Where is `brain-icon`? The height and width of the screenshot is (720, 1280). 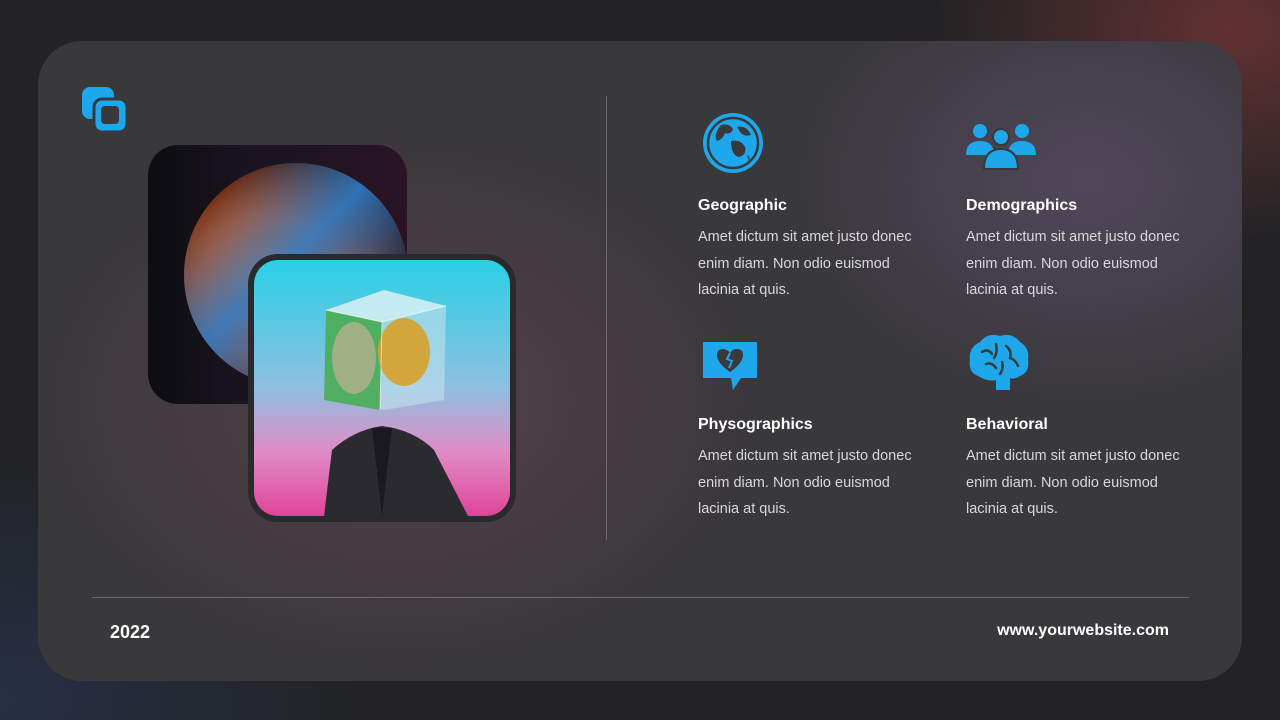 brain-icon is located at coordinates (1001, 362).